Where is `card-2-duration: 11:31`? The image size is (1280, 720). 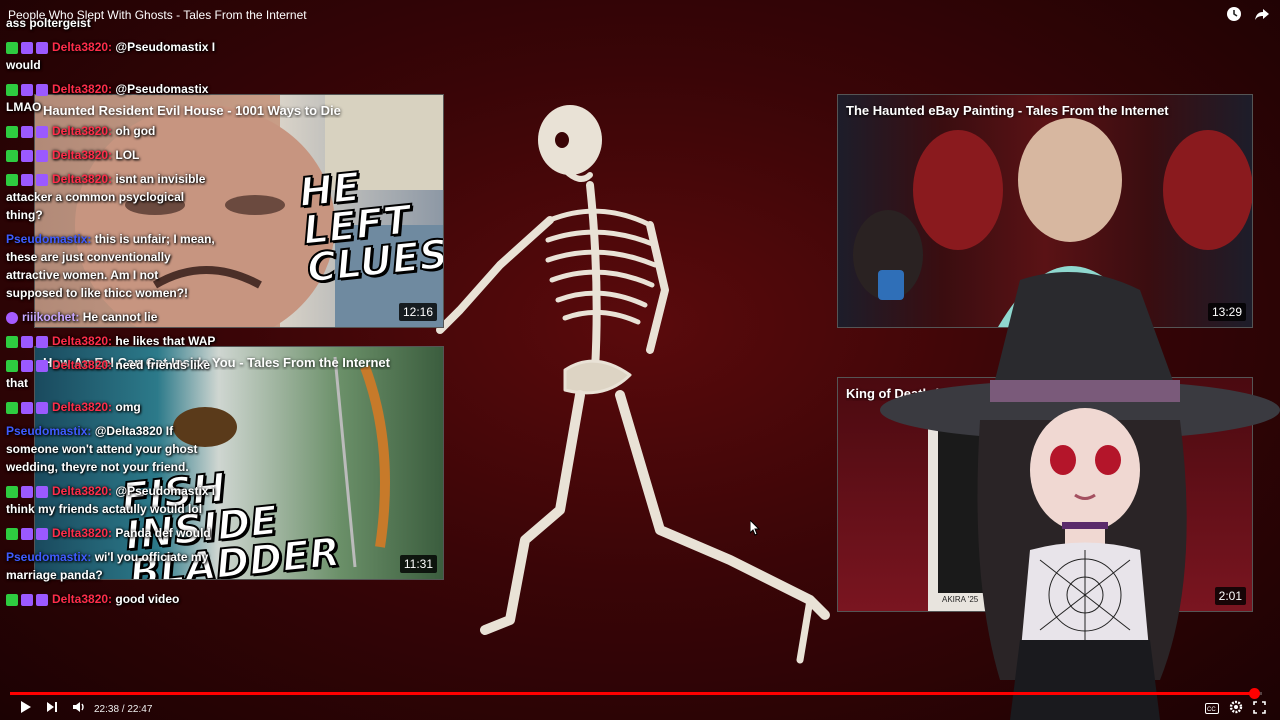
card-2-duration: 11:31 is located at coordinates (418, 564).